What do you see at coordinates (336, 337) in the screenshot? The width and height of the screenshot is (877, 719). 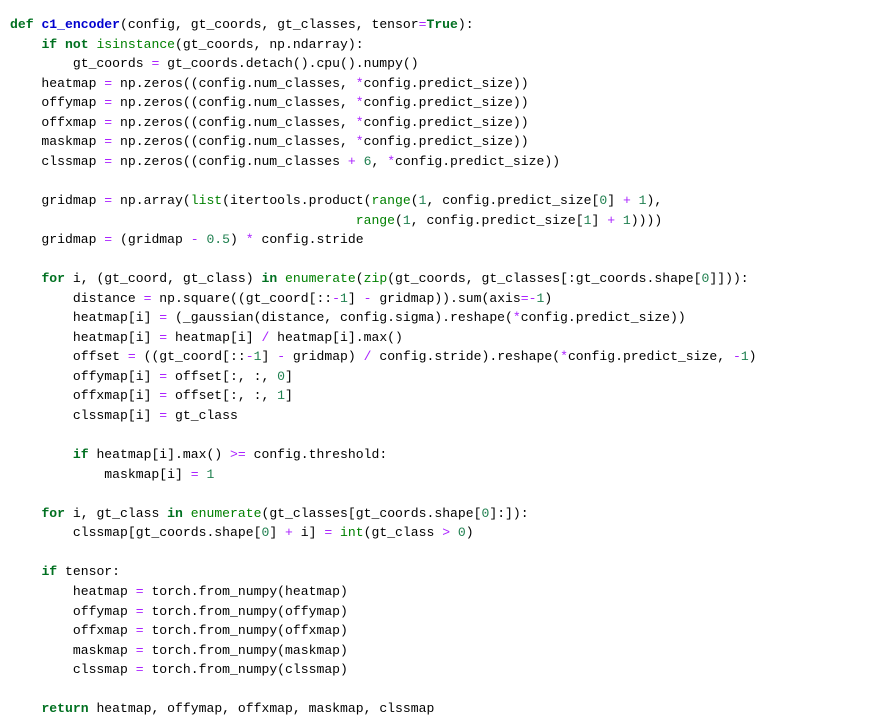 I see `code-token-plain: heatmap[i].max()` at bounding box center [336, 337].